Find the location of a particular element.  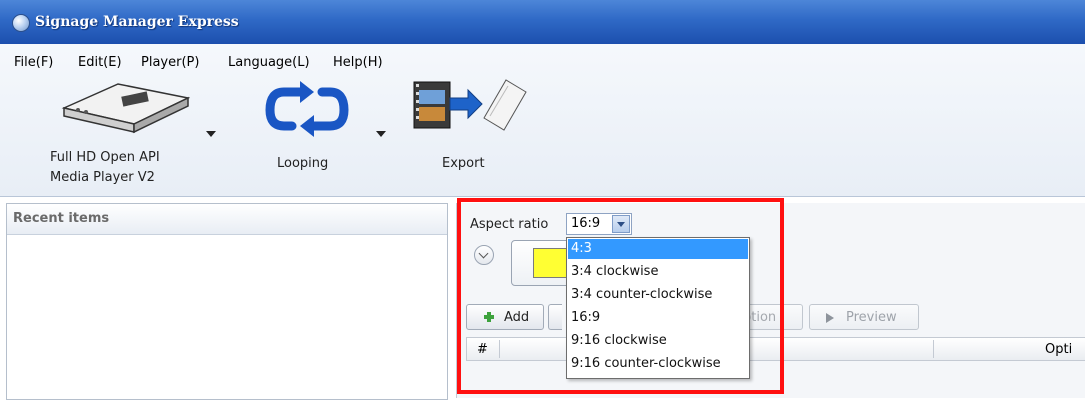

looping-tool-button: Looping is located at coordinates (312, 130).